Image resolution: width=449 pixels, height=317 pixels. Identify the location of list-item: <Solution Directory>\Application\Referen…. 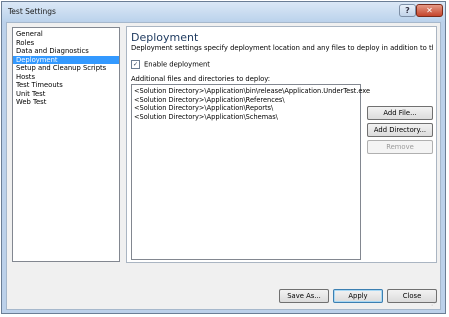
(246, 100).